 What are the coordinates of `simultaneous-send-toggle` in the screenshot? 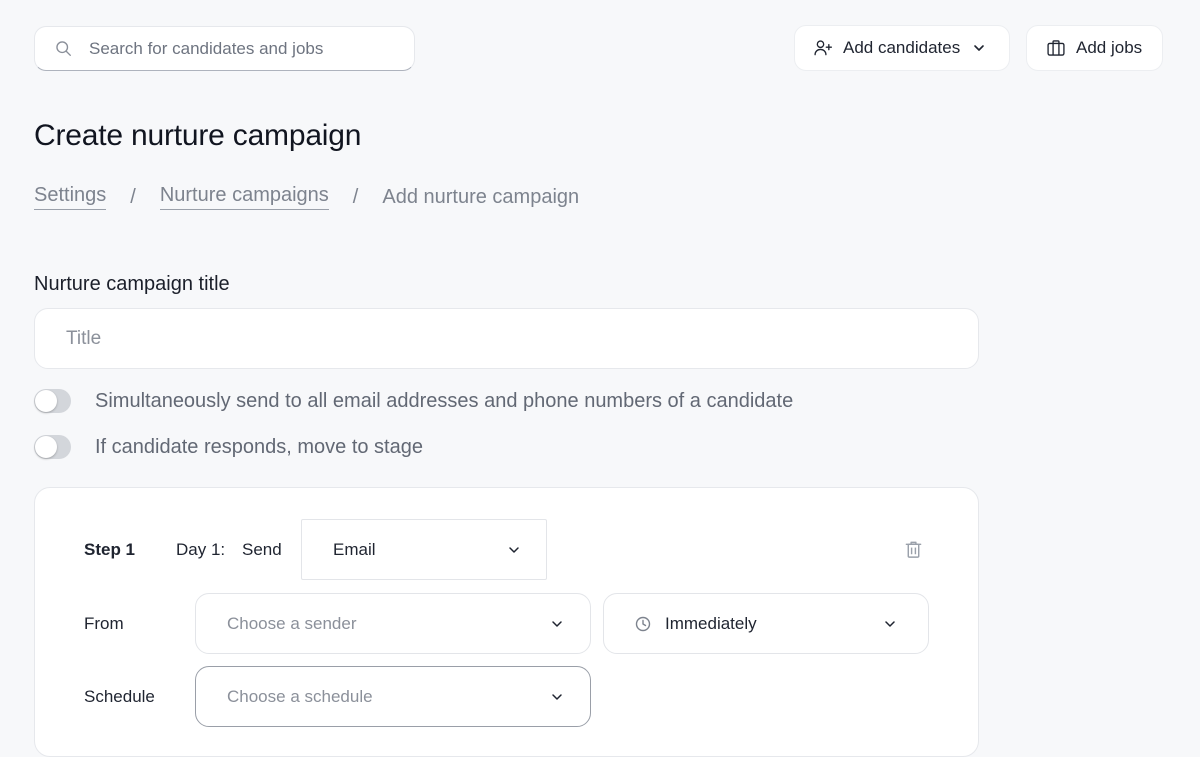 It's located at (52, 401).